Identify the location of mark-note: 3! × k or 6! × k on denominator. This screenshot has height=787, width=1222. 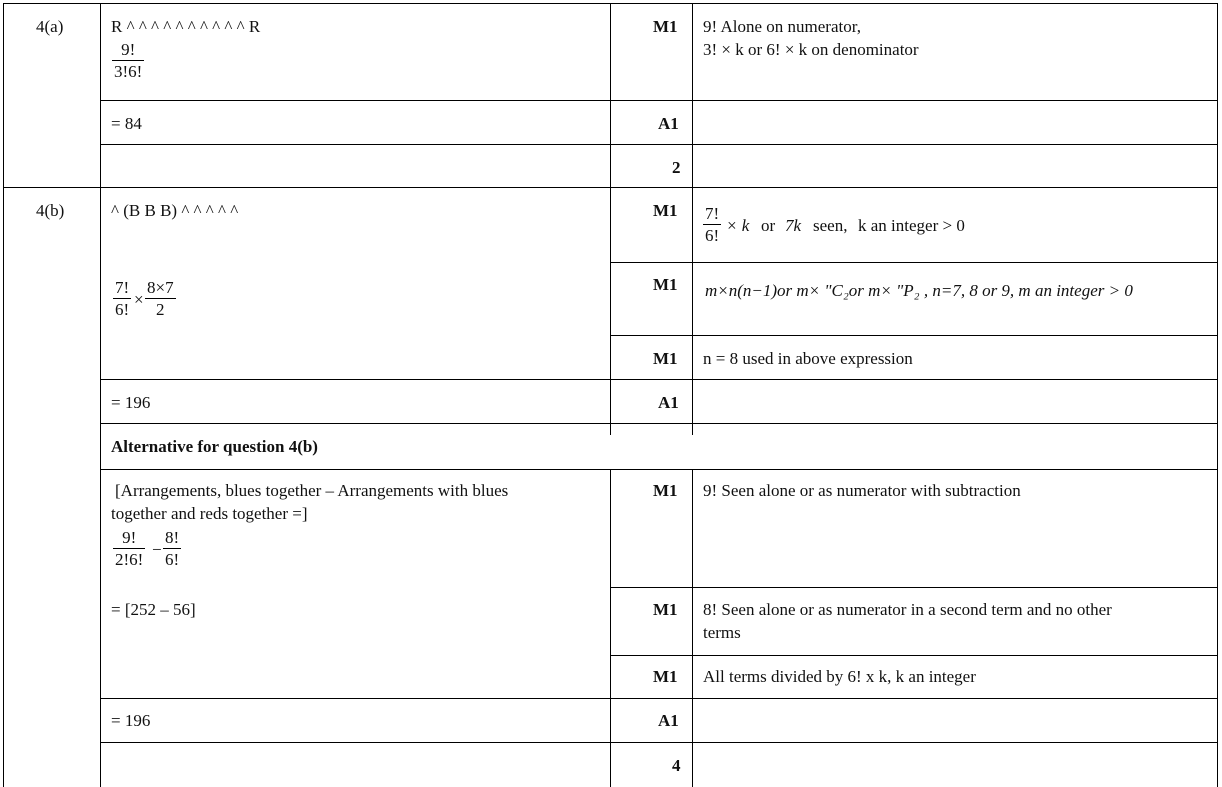
(811, 49).